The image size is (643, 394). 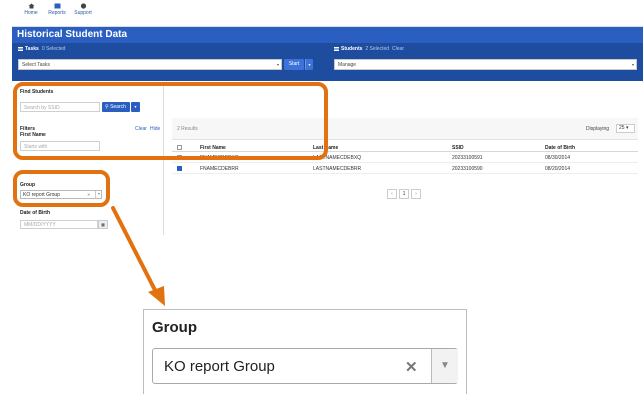 I want to click on zoom-group-label: Group, so click(x=174, y=327).